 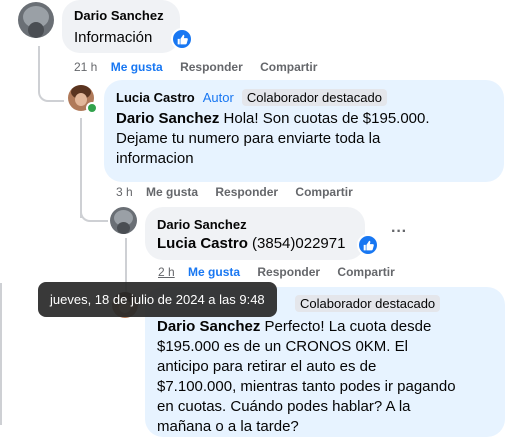 I want to click on comment-text: Lucia Castro (3854)022971, so click(x=251, y=244).